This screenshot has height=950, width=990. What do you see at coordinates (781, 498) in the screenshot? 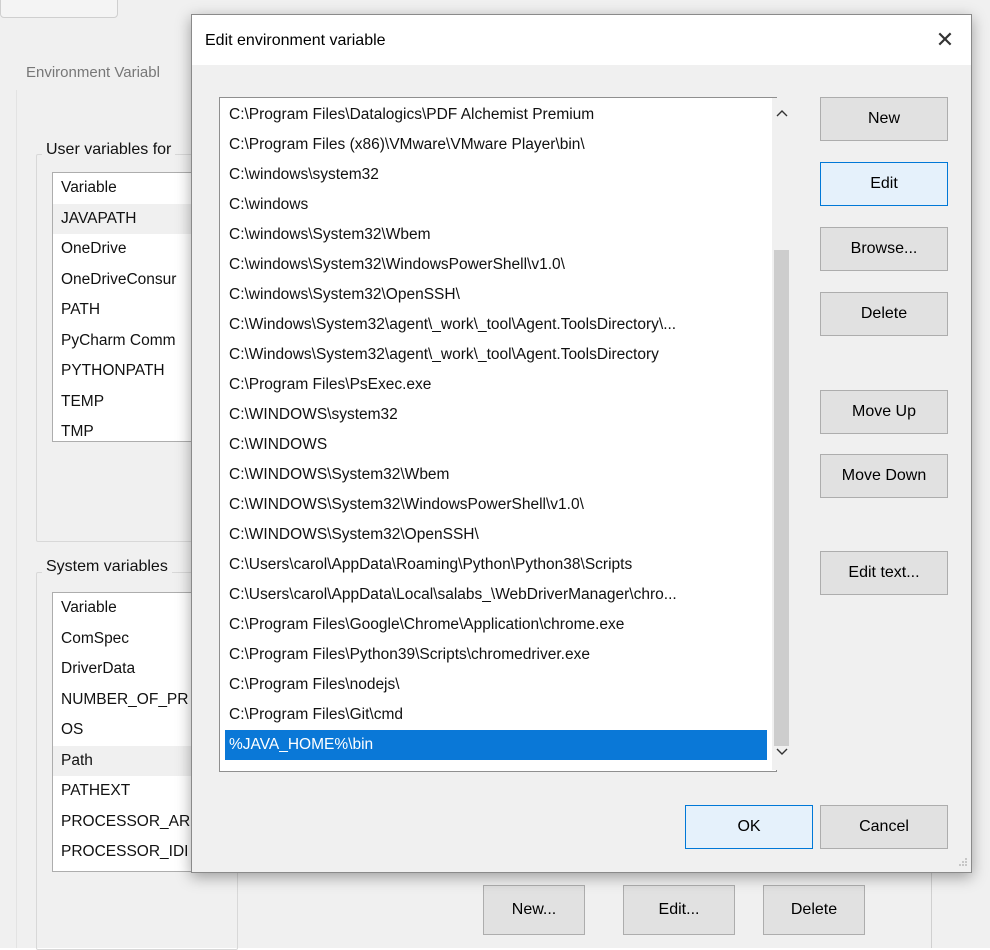
I see `scrollbar-thumb` at bounding box center [781, 498].